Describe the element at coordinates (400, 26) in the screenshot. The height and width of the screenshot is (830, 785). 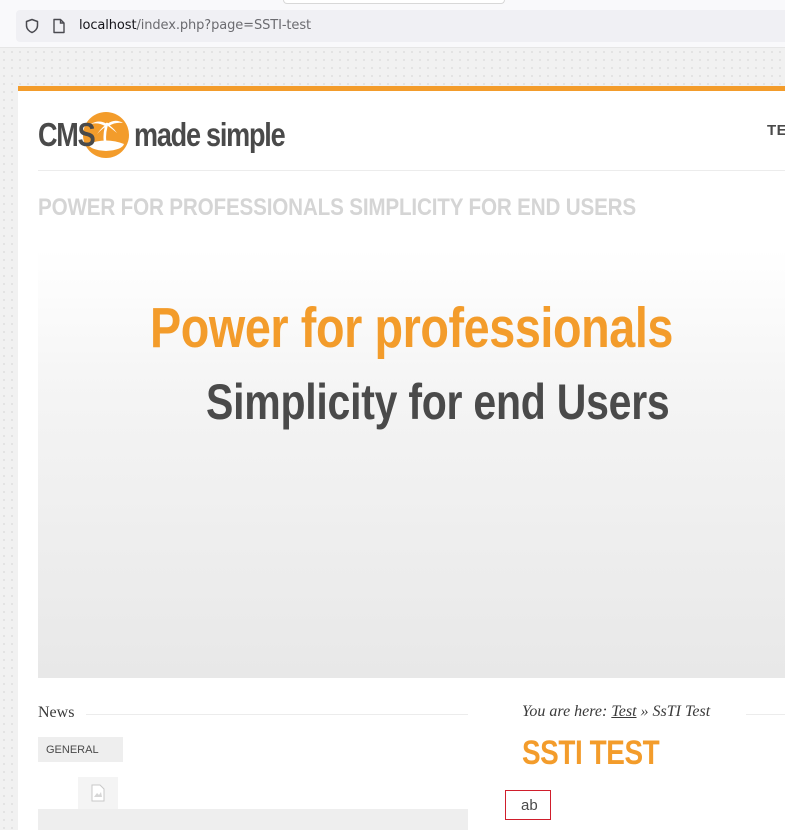
I see `address-bar: localhost/index.php?page=SSTI-test` at that location.